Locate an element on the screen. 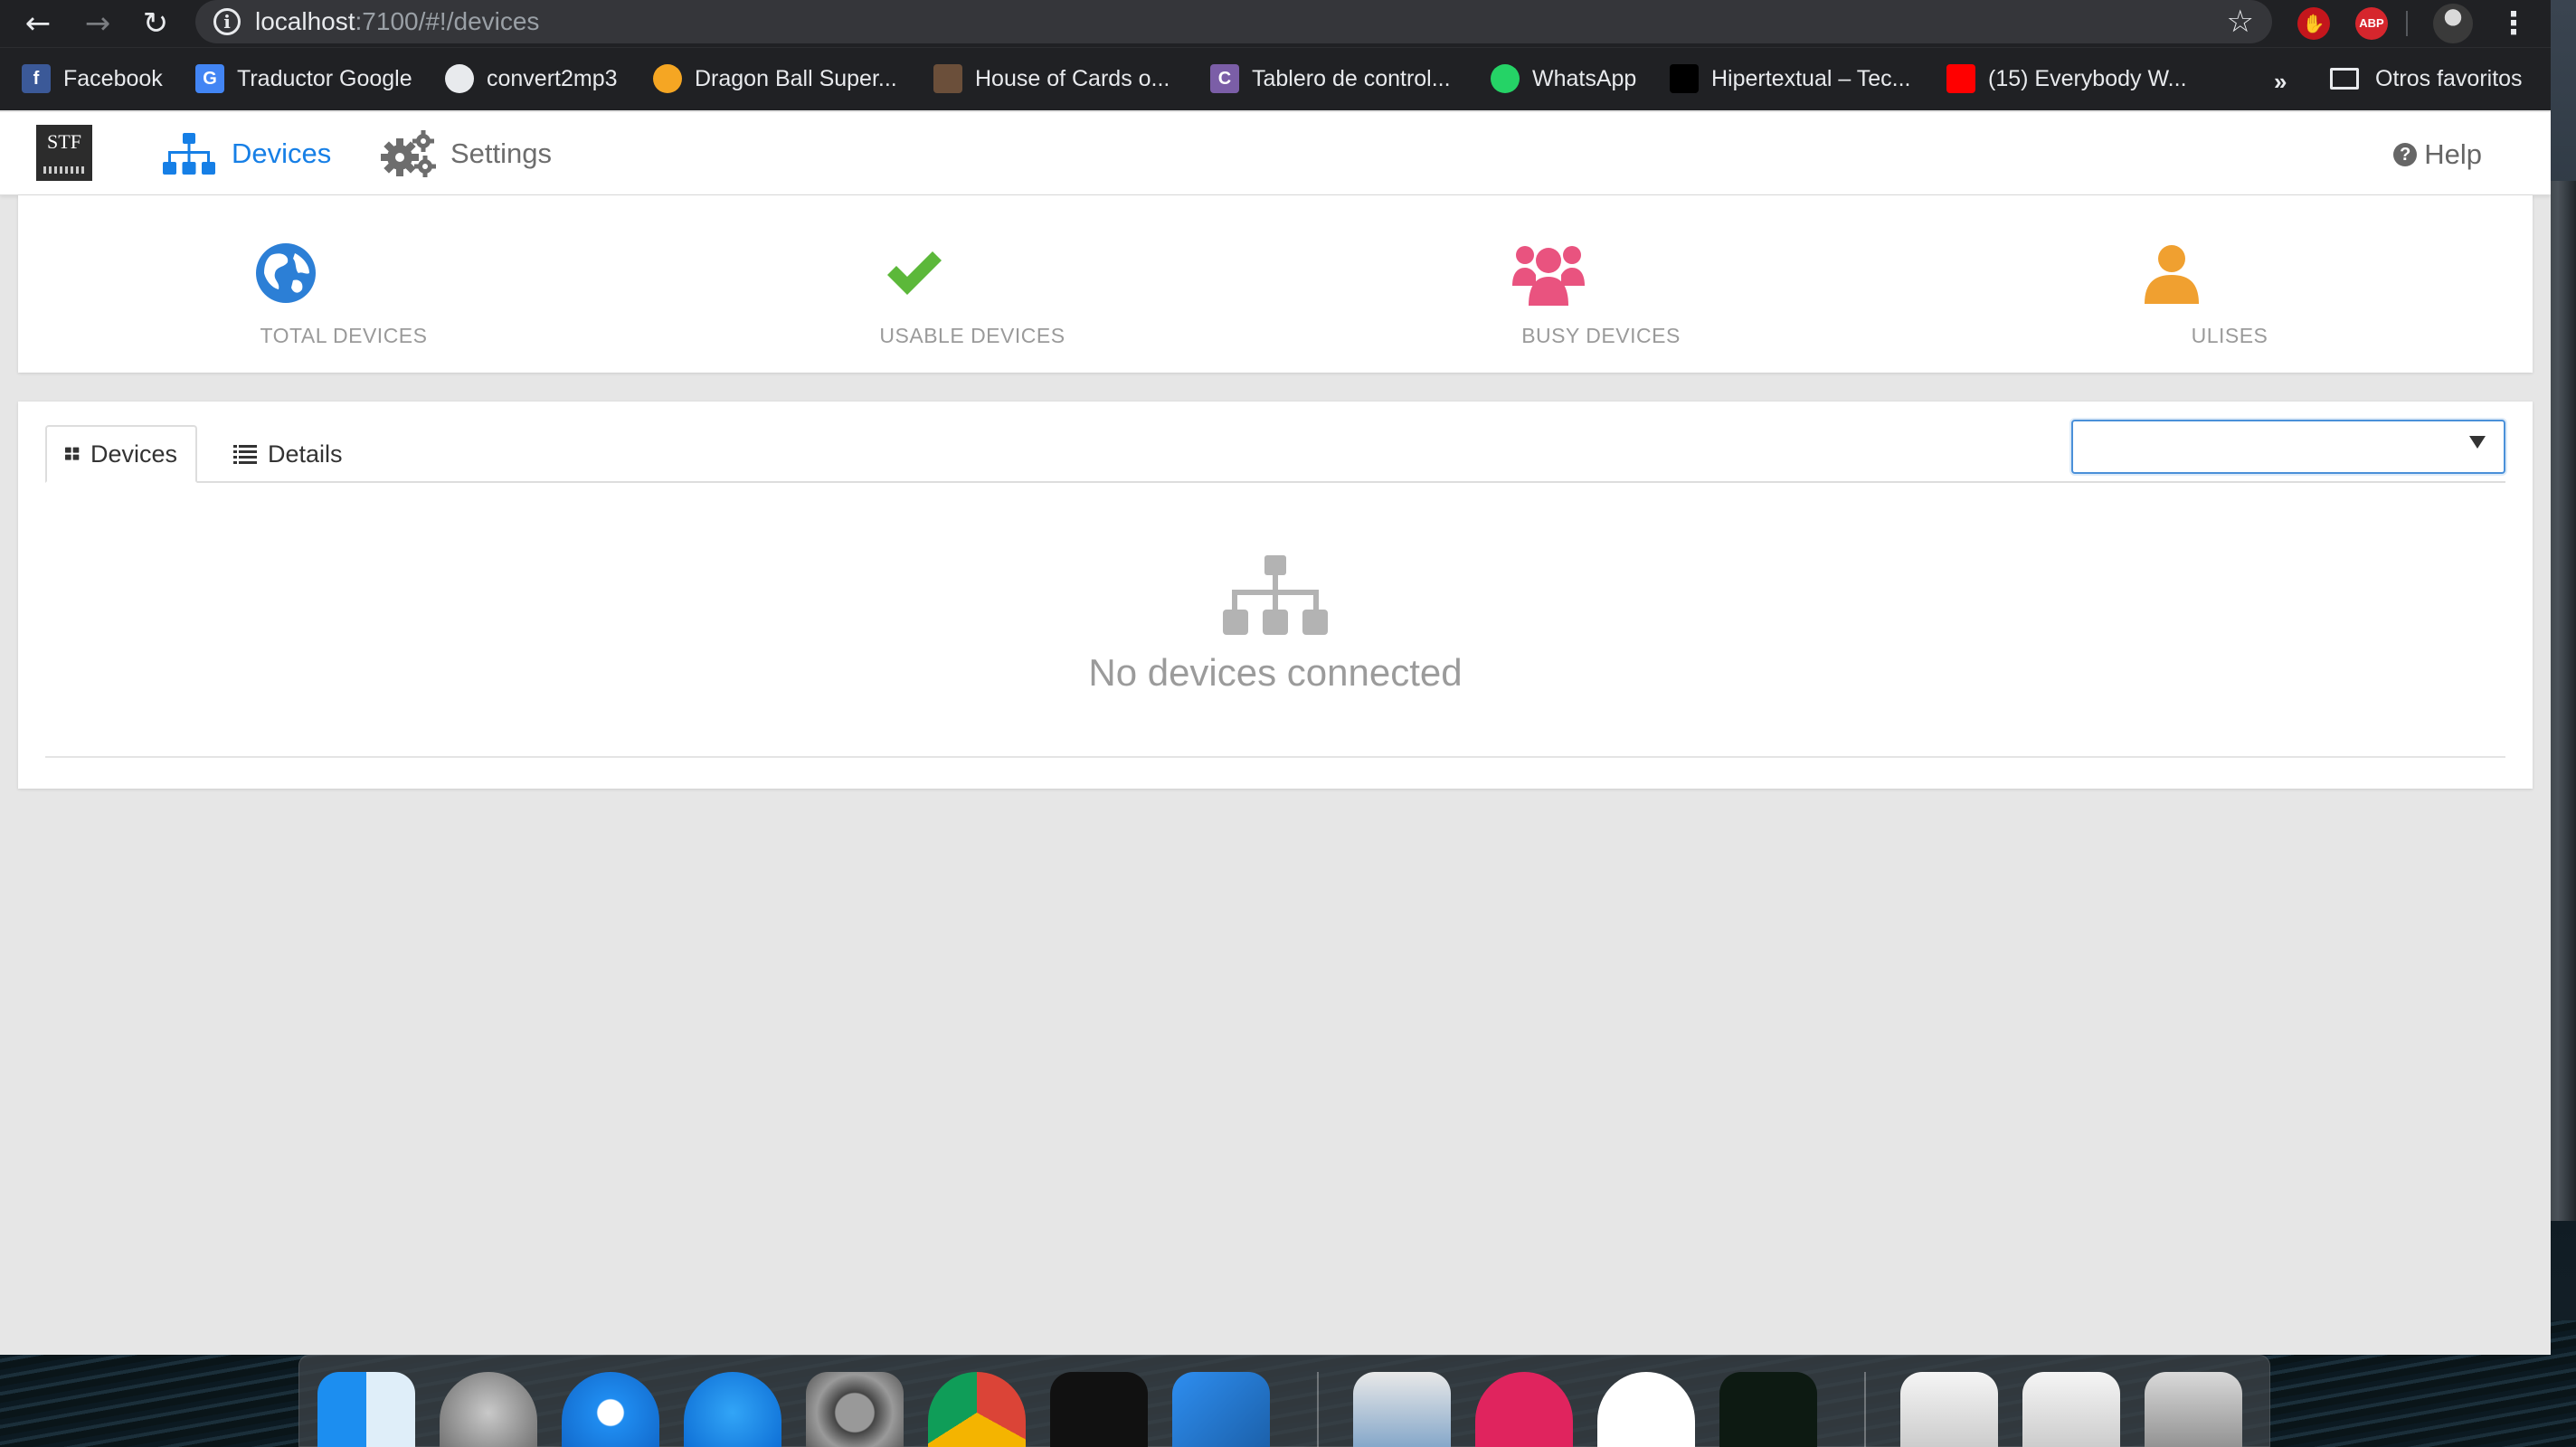 The width and height of the screenshot is (2576, 1447). bookmark-label: Facebook is located at coordinates (113, 78).